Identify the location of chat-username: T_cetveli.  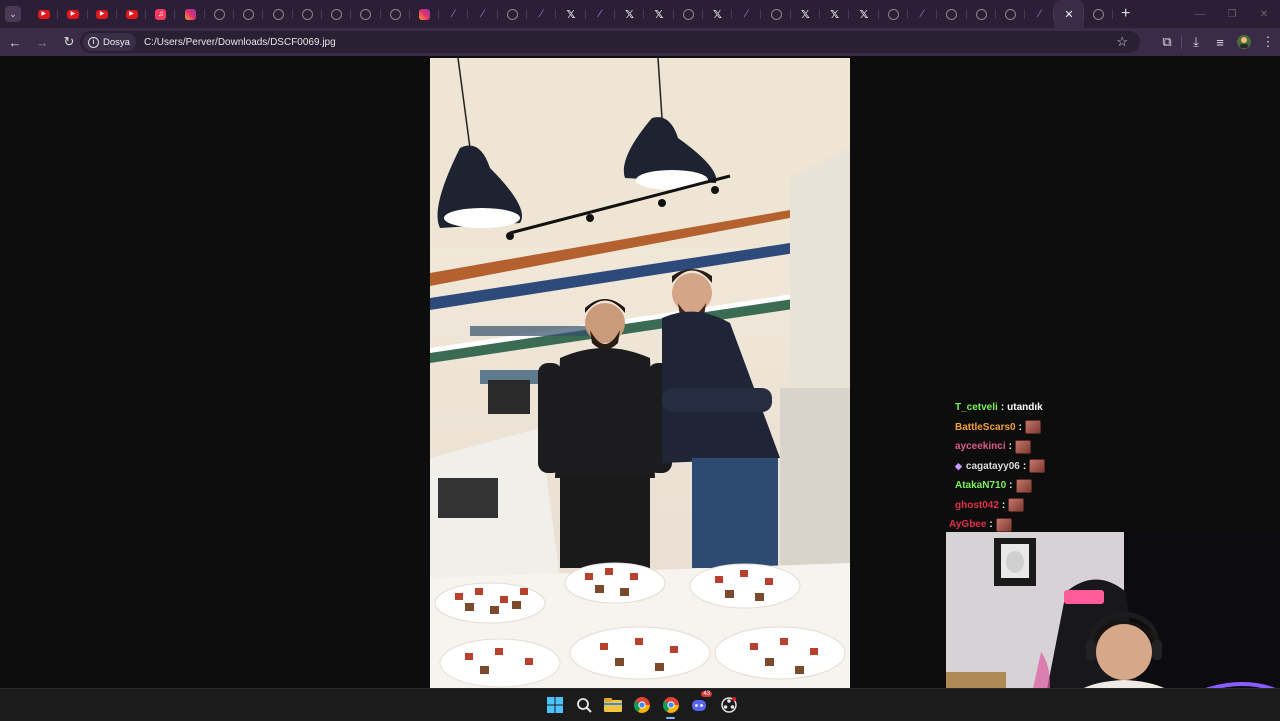
(976, 408).